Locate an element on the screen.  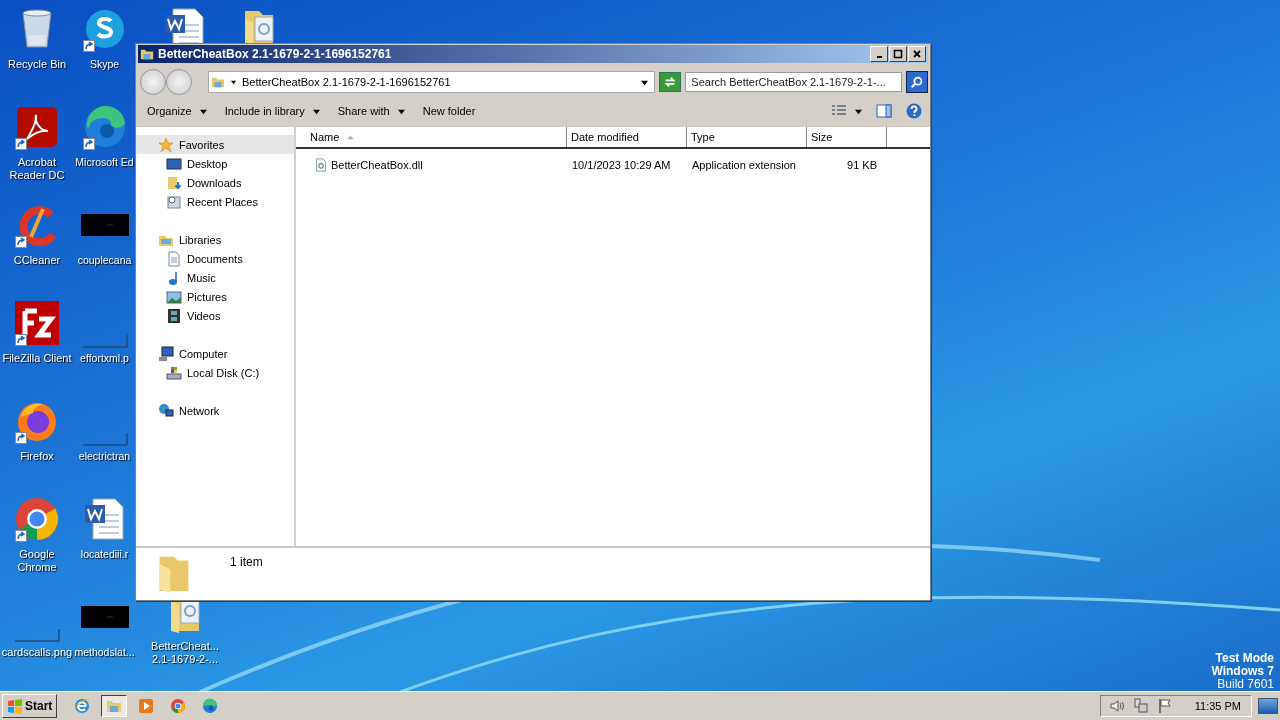
icon-label: electrictran is located at coordinates (104, 456).